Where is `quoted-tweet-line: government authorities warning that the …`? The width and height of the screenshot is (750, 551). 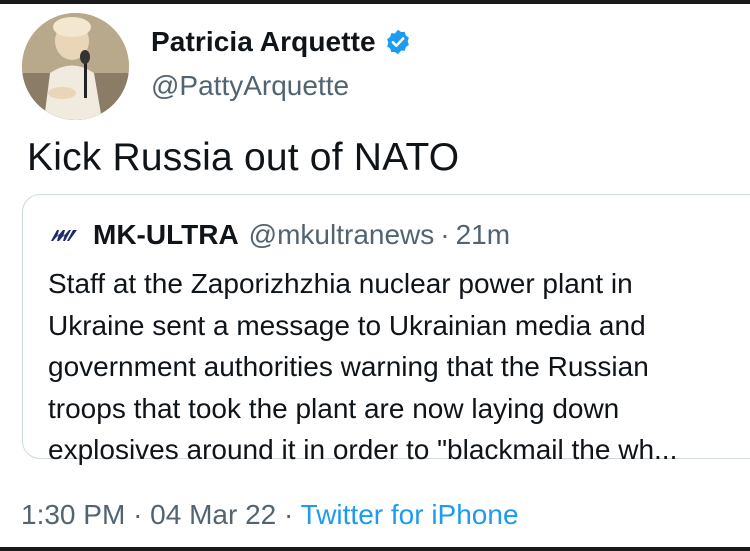 quoted-tweet-line: government authorities warning that the … is located at coordinates (348, 366).